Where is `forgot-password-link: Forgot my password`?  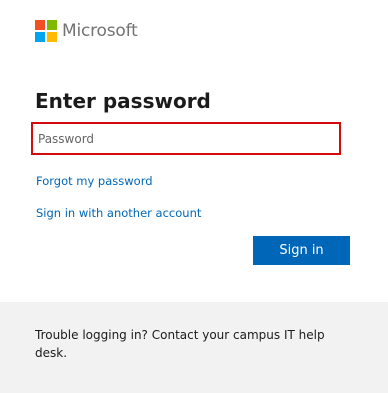 forgot-password-link: Forgot my password is located at coordinates (94, 181).